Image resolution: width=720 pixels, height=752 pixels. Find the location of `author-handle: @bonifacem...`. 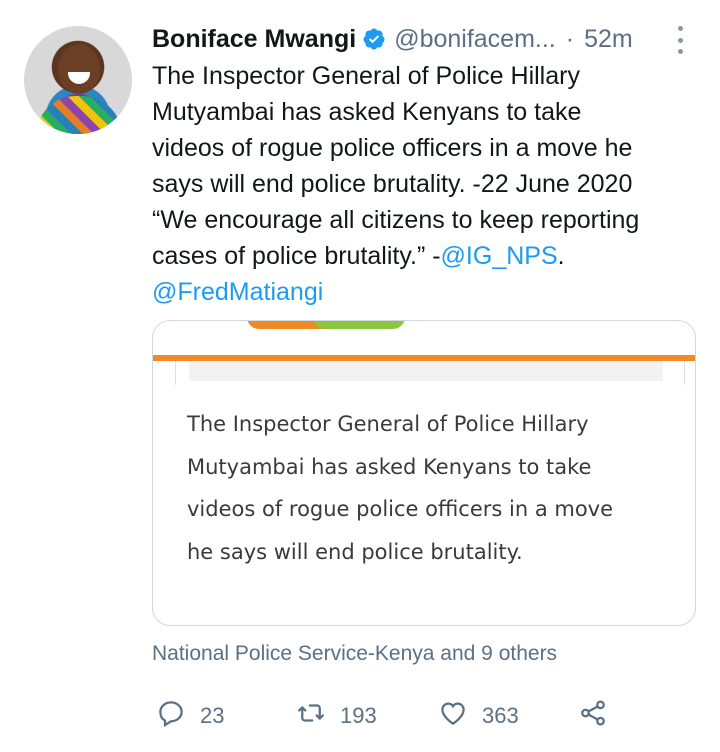

author-handle: @bonifacem... is located at coordinates (475, 39).